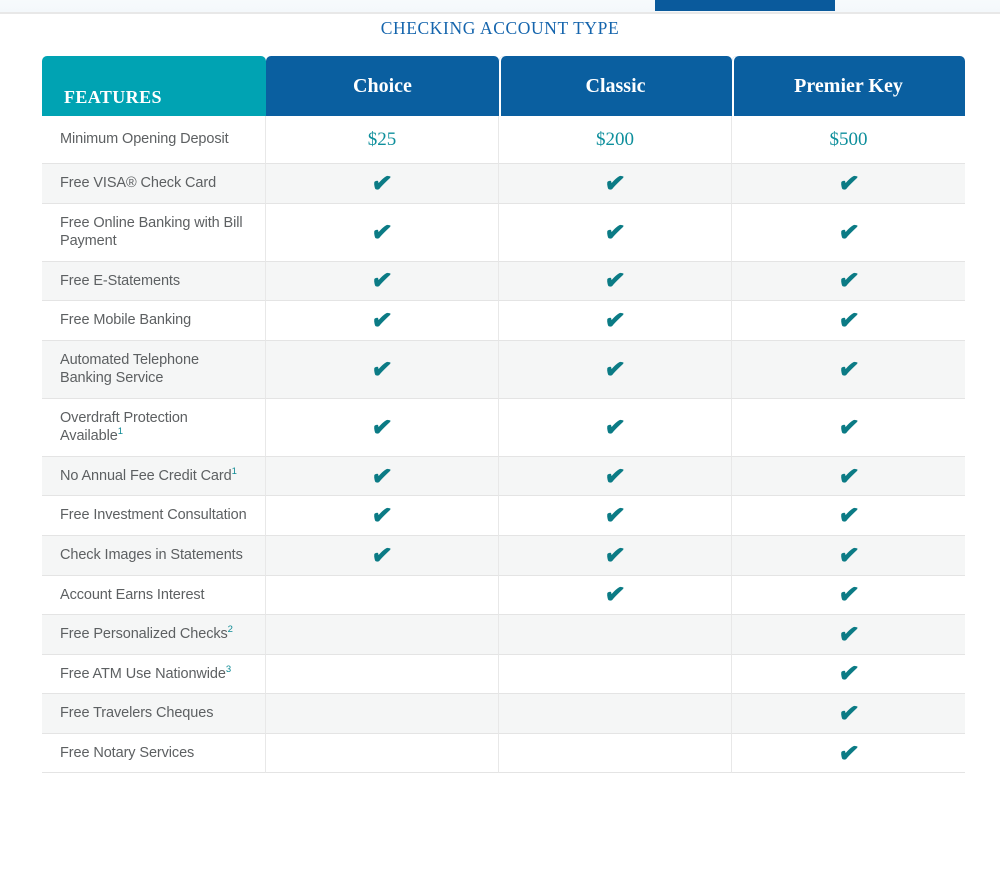 The image size is (1000, 884). Describe the element at coordinates (138, 183) in the screenshot. I see `feature-label: Free VISA® Check Card` at that location.